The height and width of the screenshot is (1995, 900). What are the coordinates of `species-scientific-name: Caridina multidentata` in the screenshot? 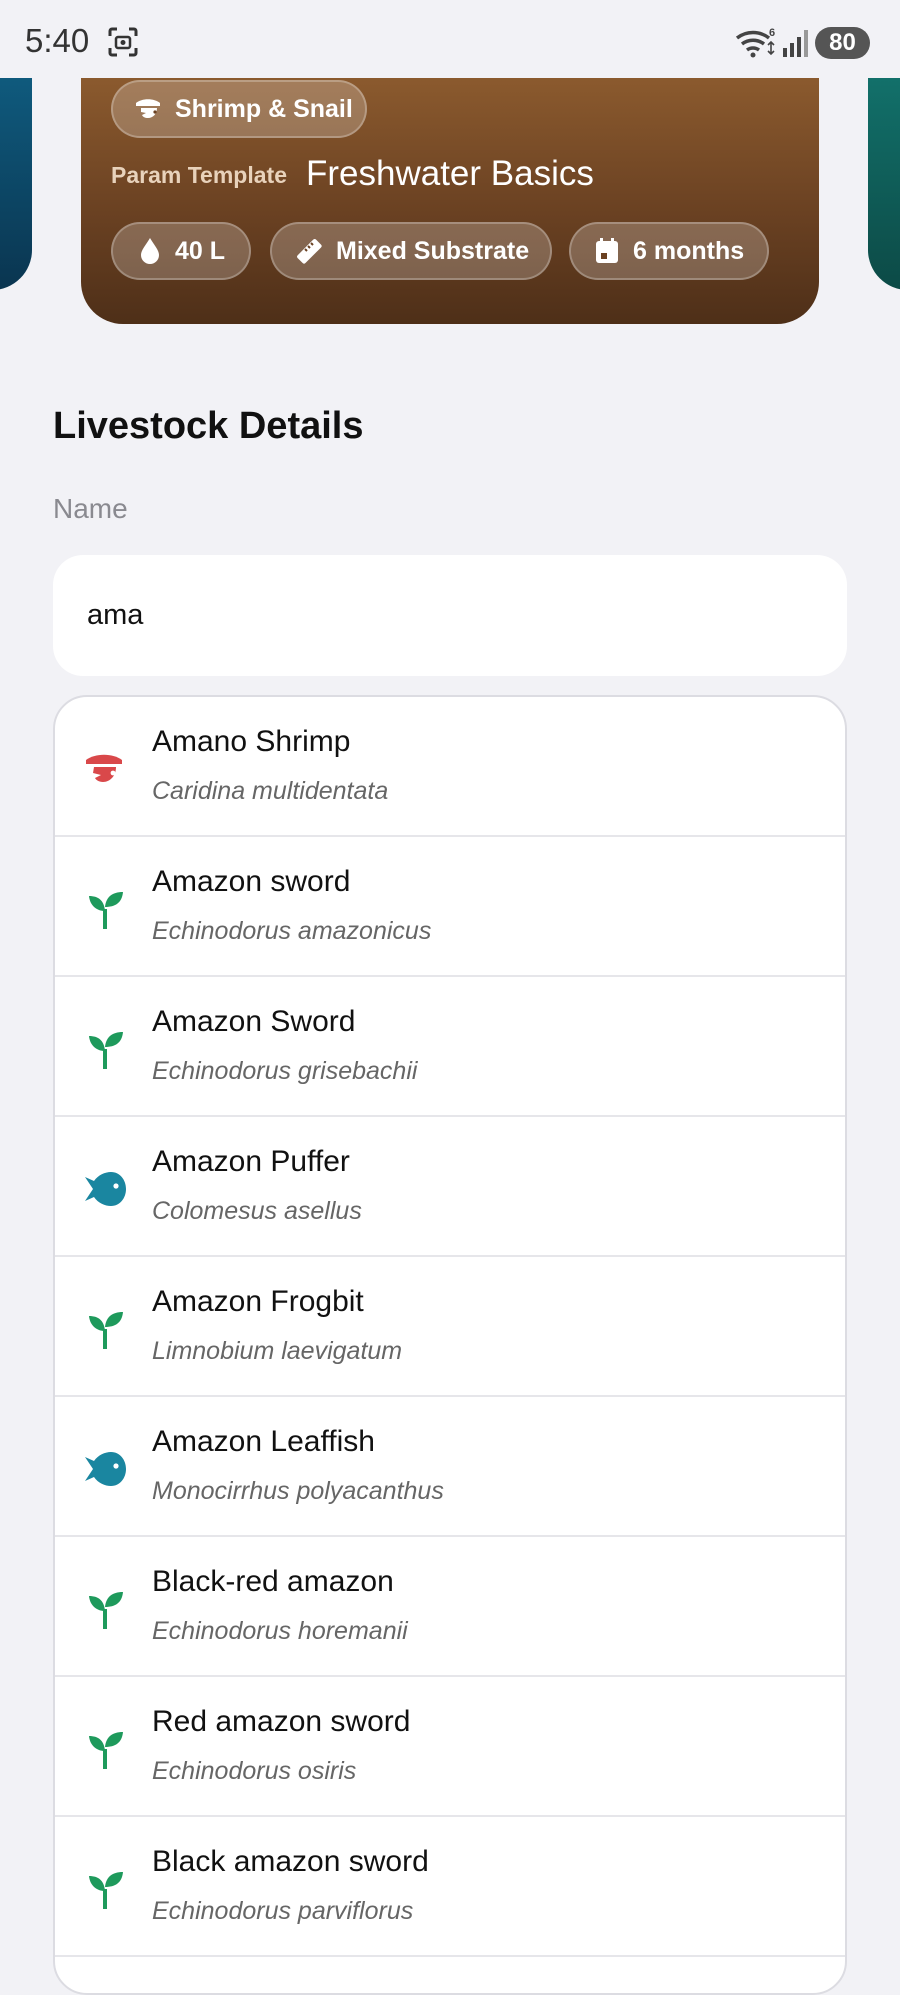 It's located at (270, 791).